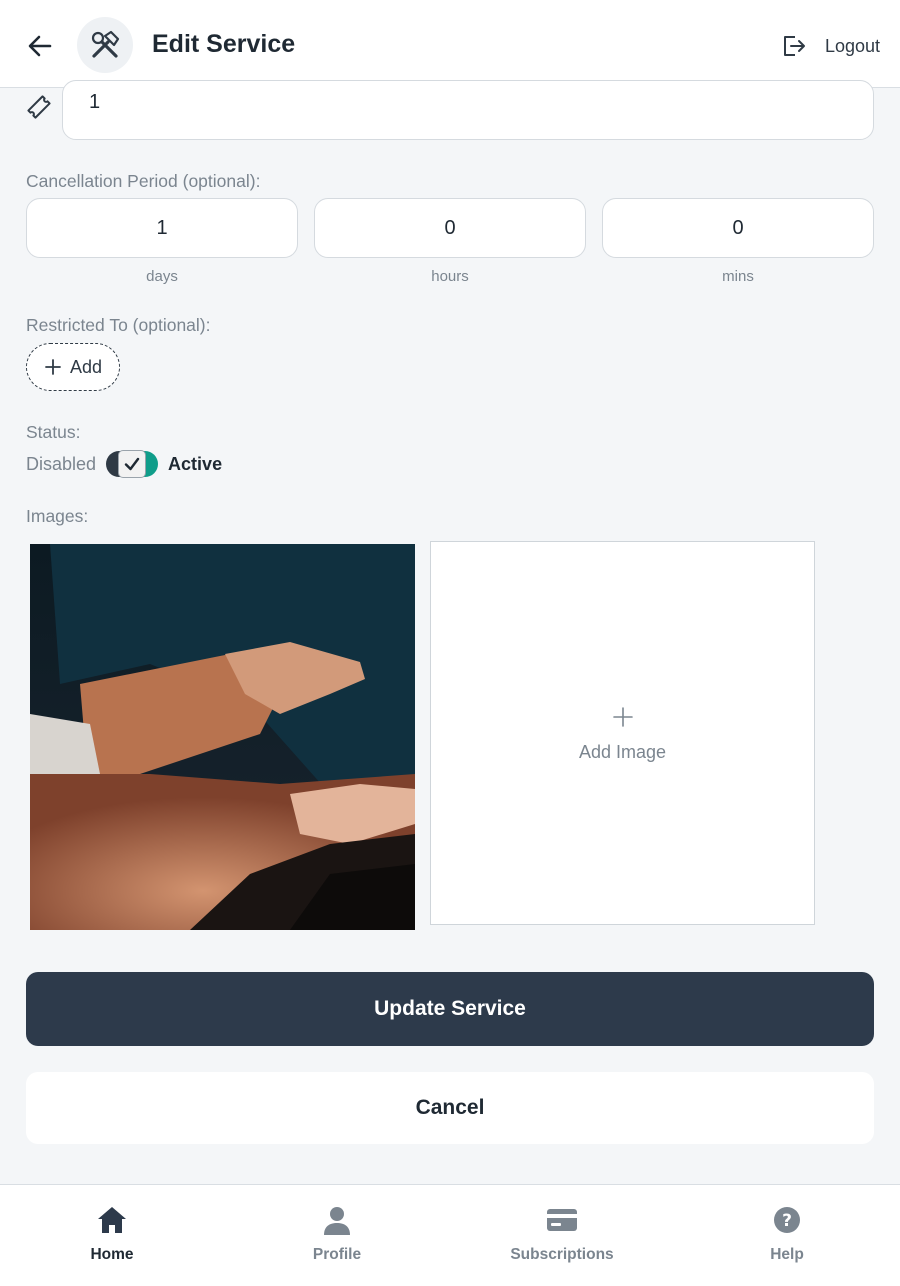  I want to click on arrow-left-icon, so click(40, 46).